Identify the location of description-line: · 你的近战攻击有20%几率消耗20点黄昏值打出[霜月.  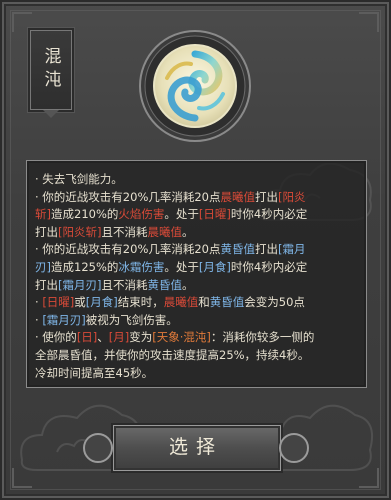
(197, 249).